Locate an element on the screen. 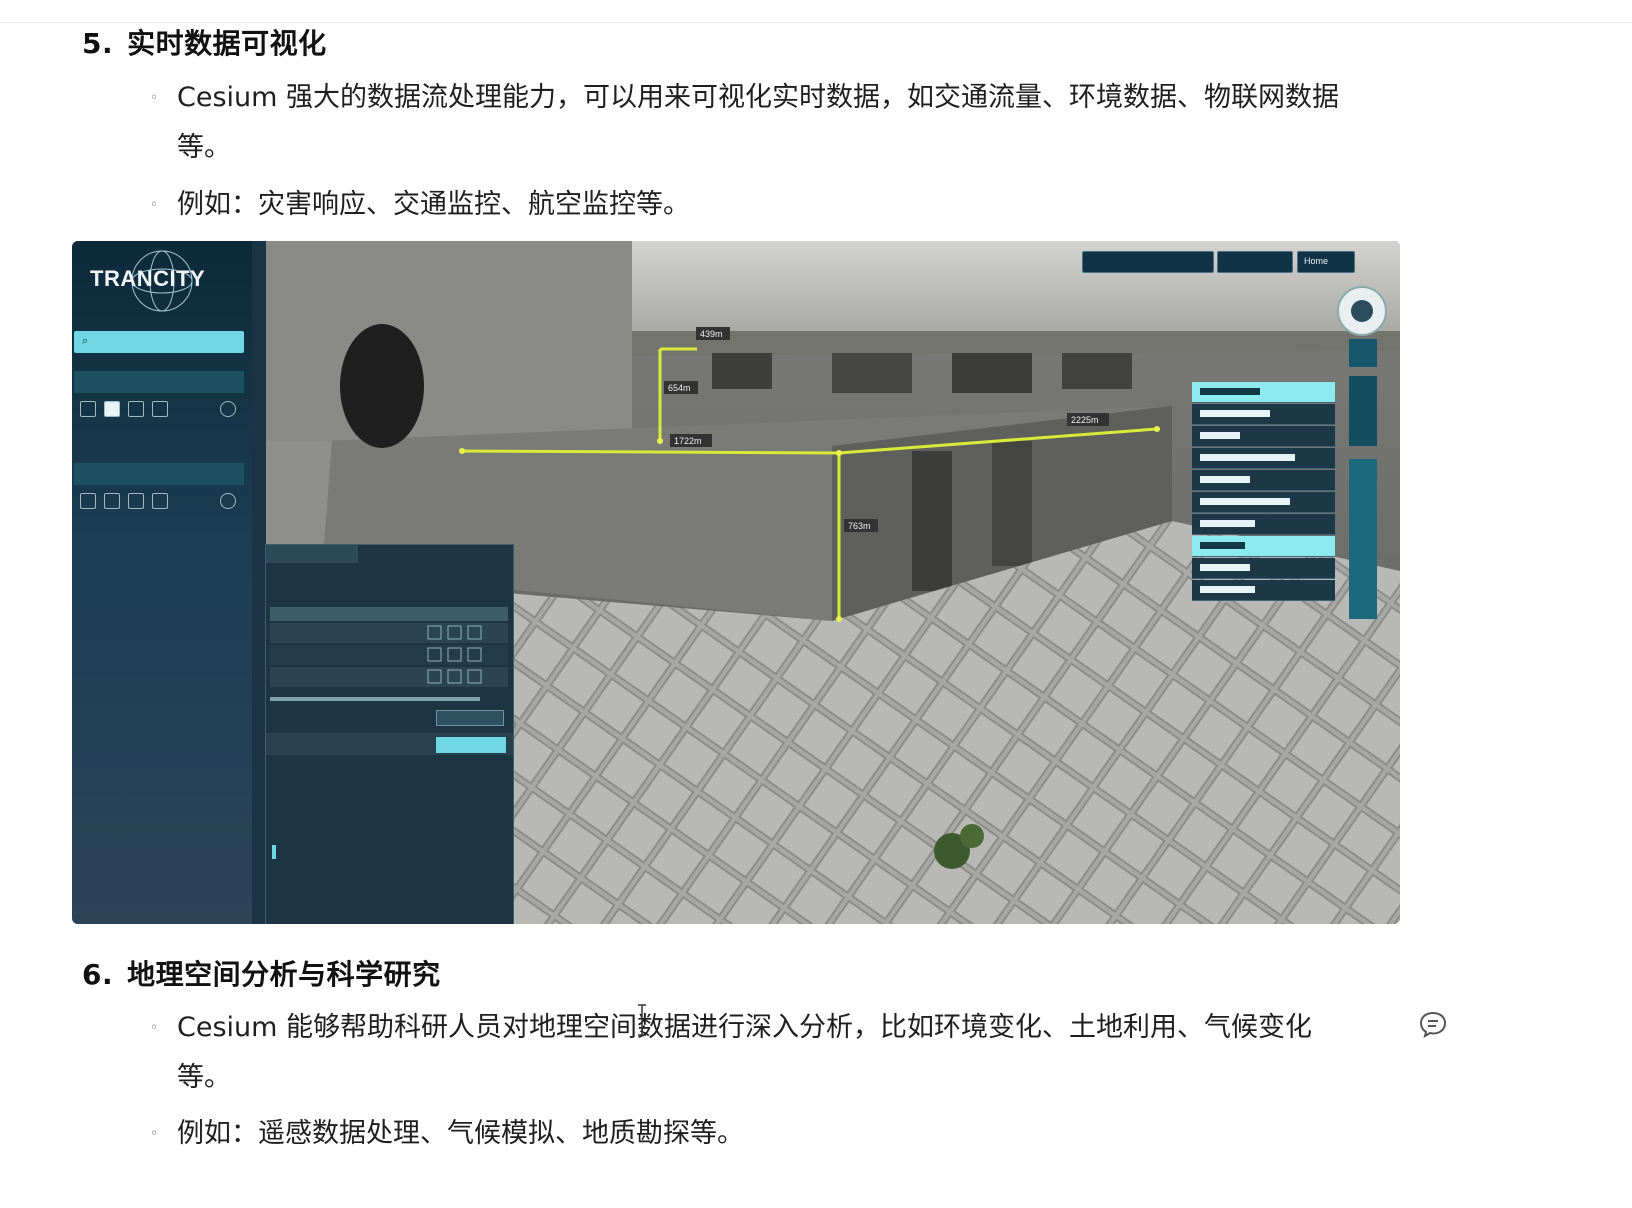 The image size is (1632, 1208). panel-scrollbar is located at coordinates (375, 699).